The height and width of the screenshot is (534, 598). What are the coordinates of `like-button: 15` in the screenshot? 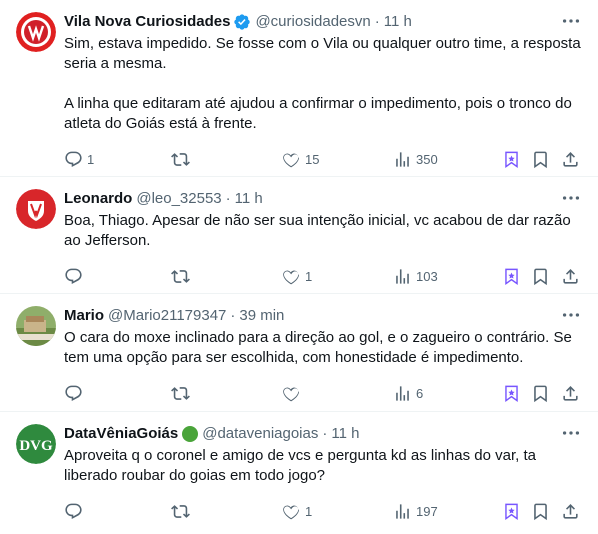 It's located at (300, 159).